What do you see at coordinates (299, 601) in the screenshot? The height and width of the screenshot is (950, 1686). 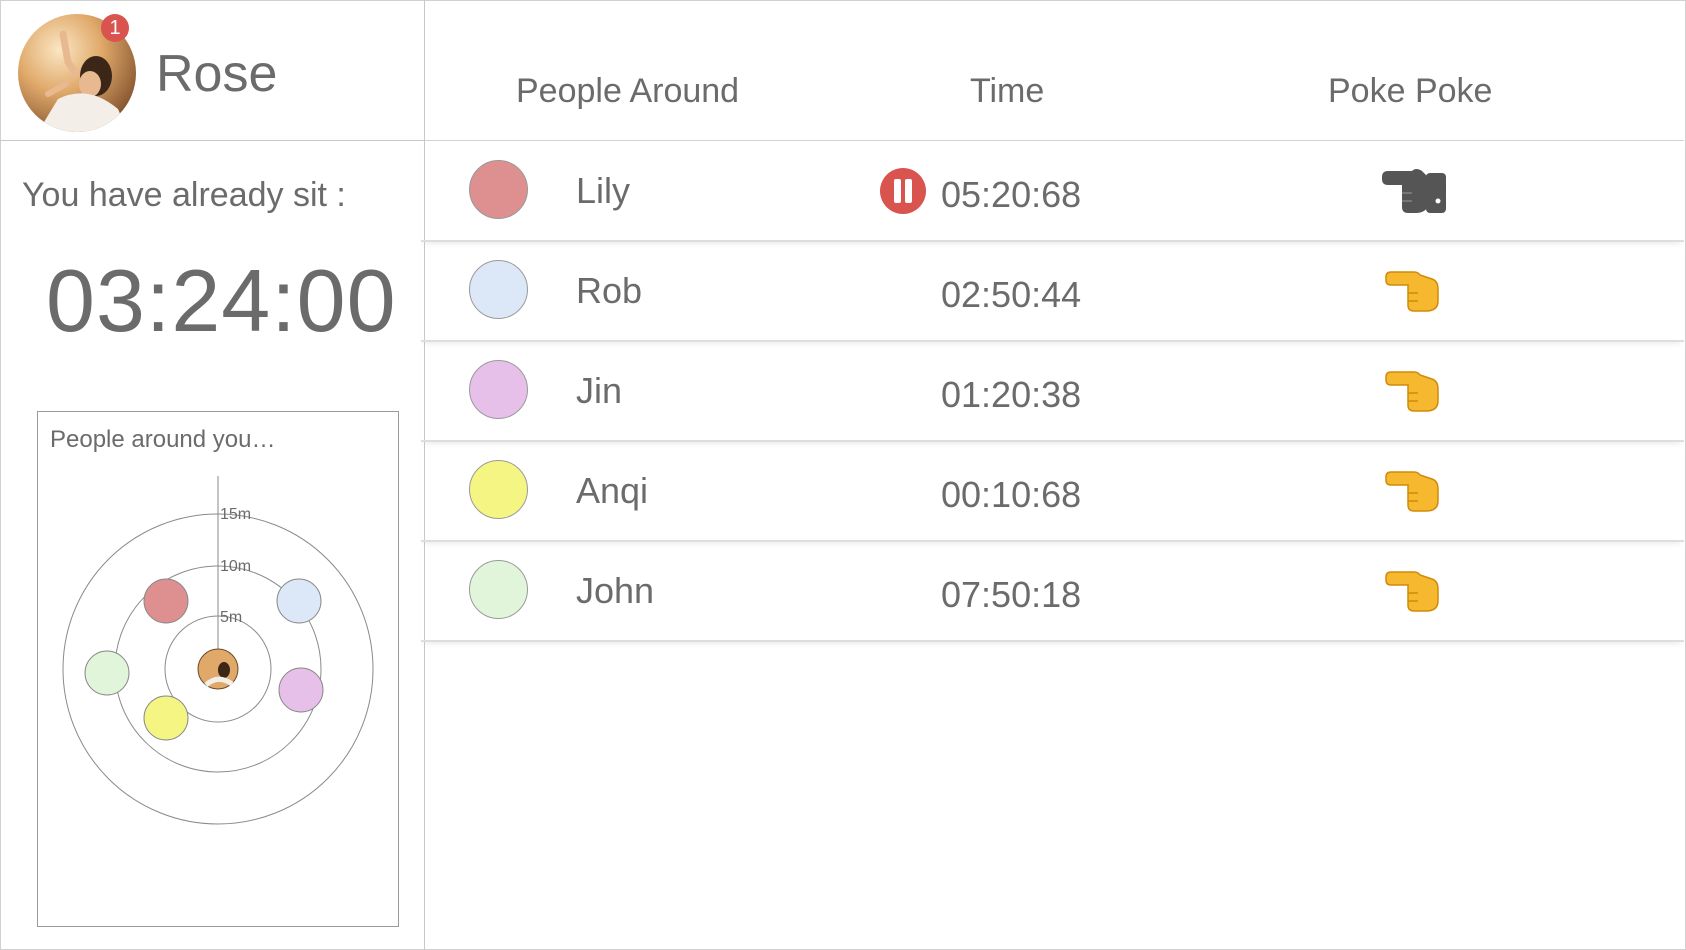 I see `radar-dot-rob` at bounding box center [299, 601].